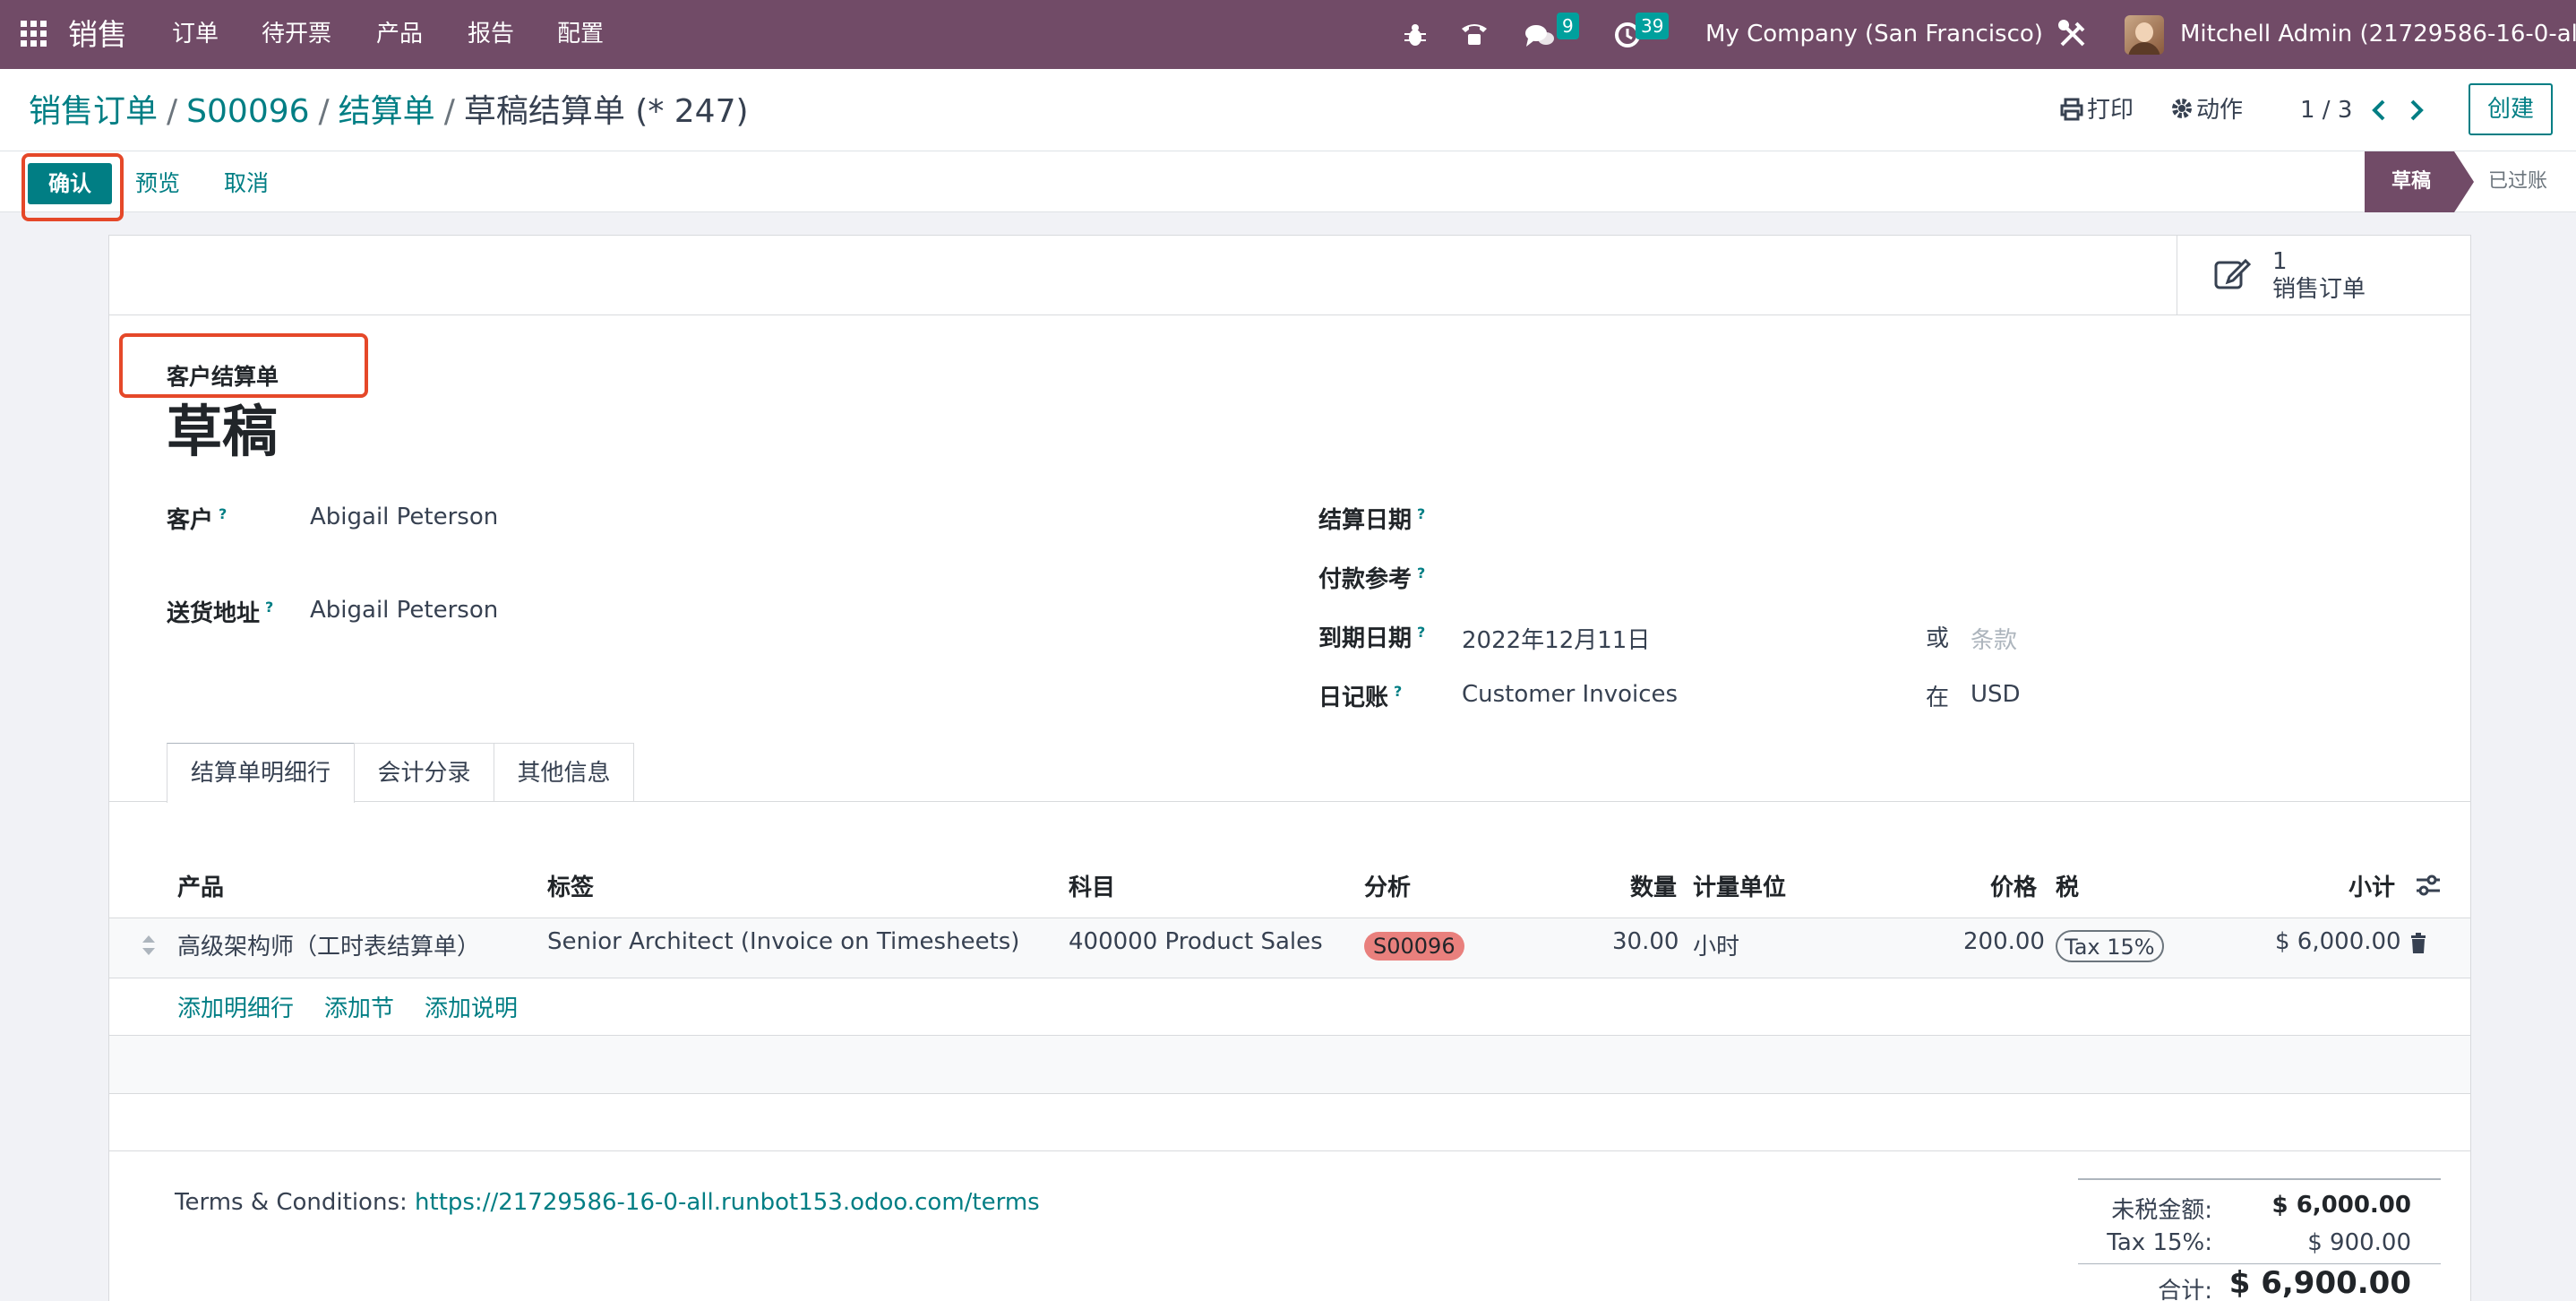 The width and height of the screenshot is (2576, 1301). Describe the element at coordinates (1874, 34) in the screenshot. I see `company-switcher: My Company (San Francisco)` at that location.